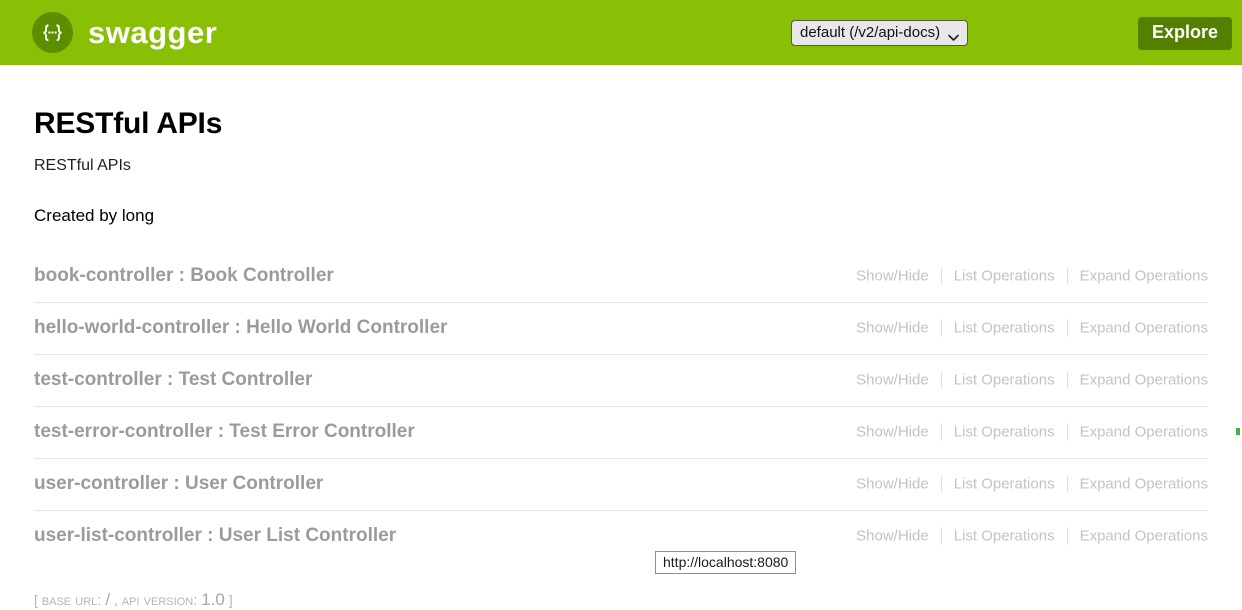  I want to click on explore-button: Explore, so click(1184, 33).